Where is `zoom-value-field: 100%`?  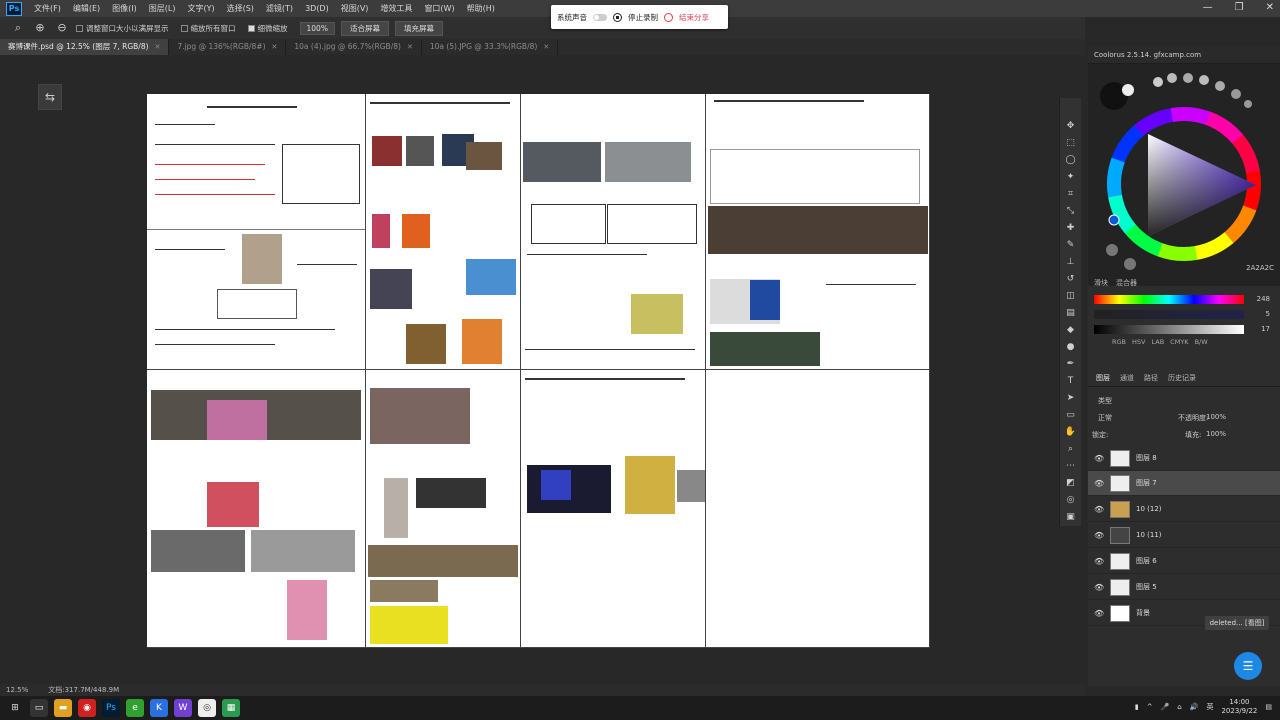
zoom-value-field: 100% is located at coordinates (317, 28).